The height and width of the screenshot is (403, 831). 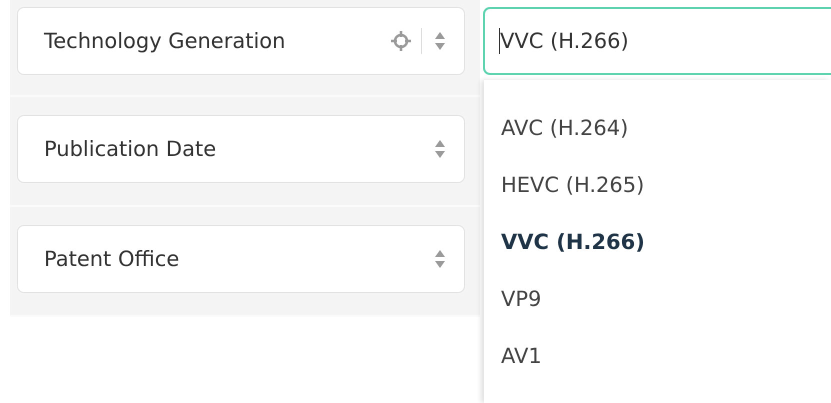 What do you see at coordinates (657, 128) in the screenshot?
I see `dropdown-option: AVC (H.264)` at bounding box center [657, 128].